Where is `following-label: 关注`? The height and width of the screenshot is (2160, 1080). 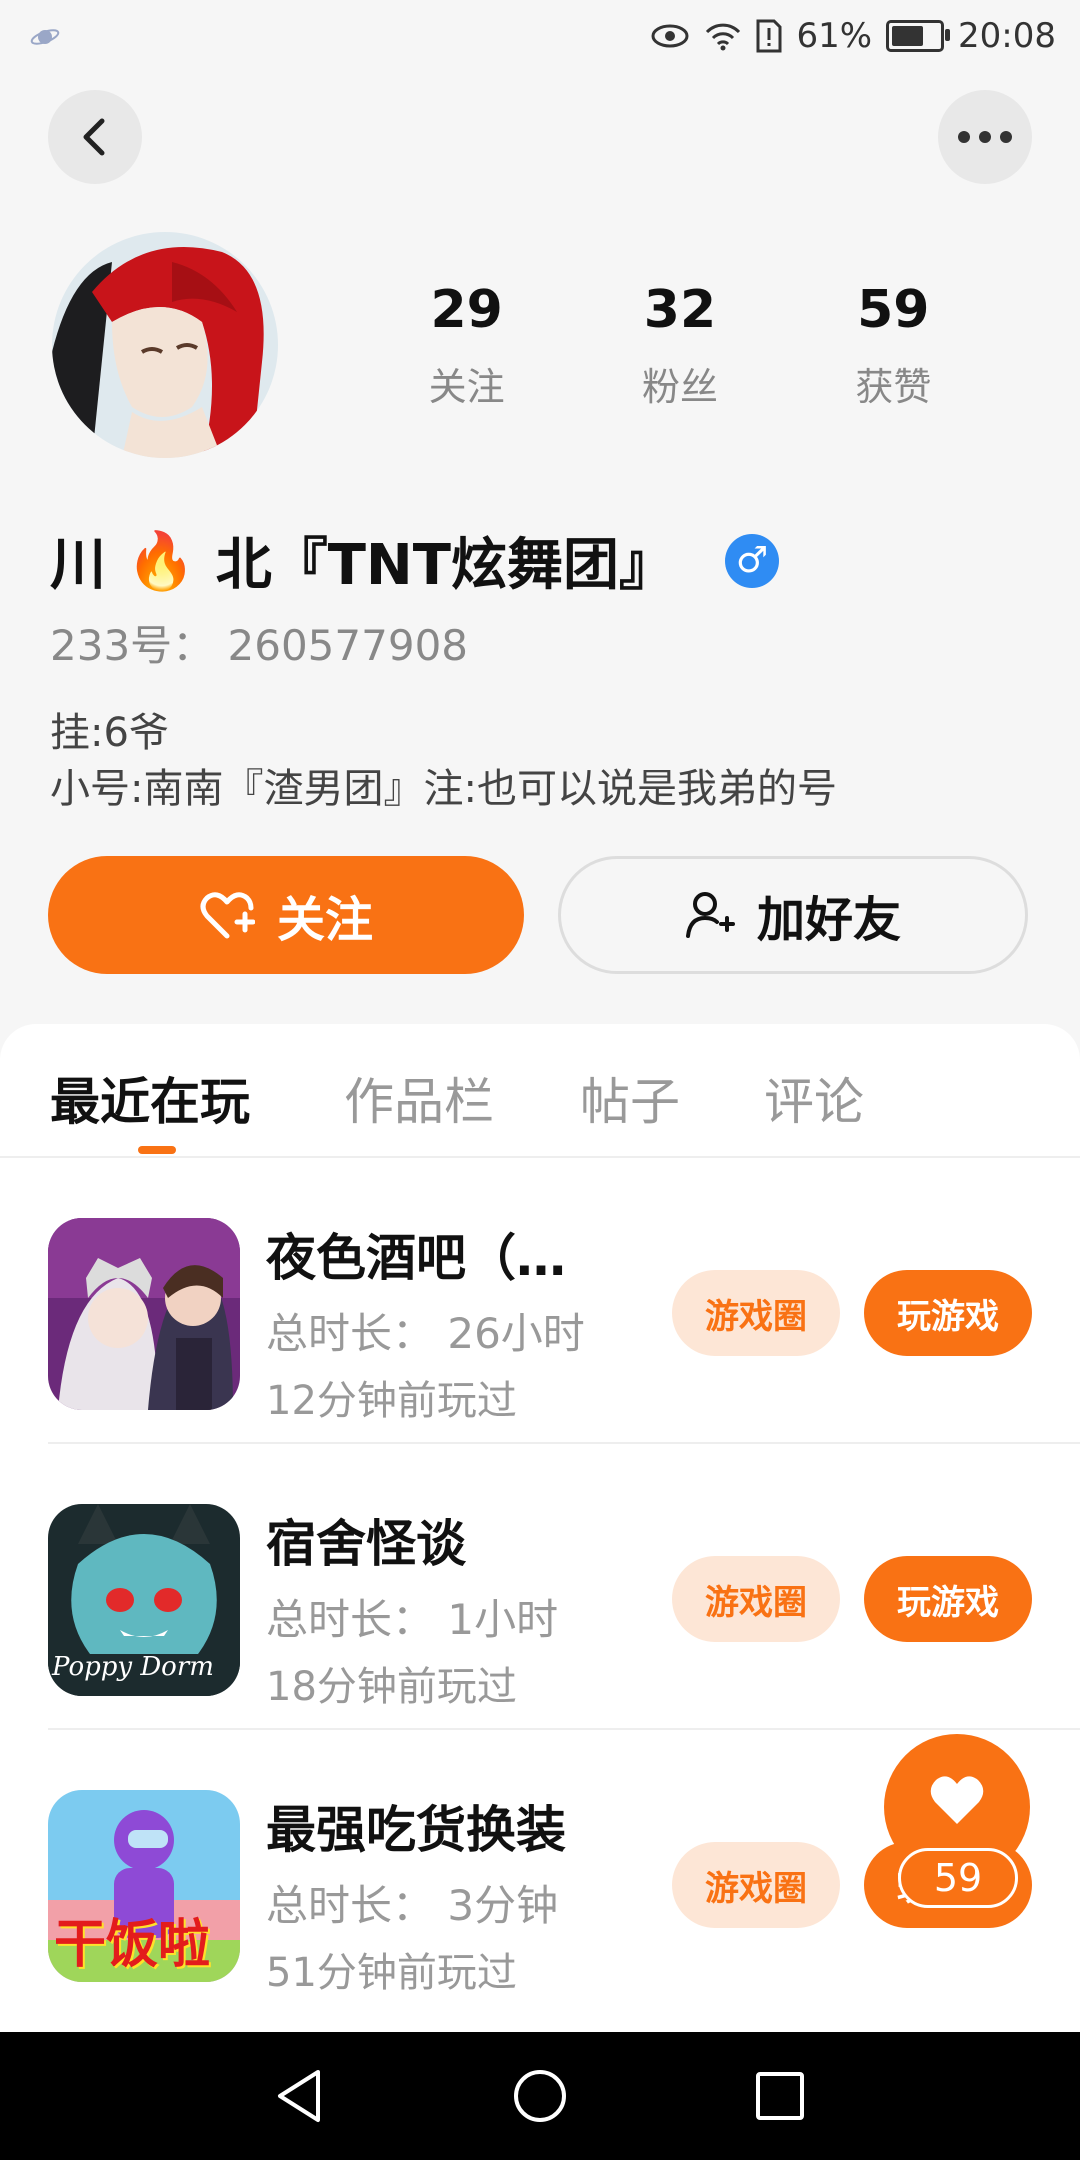 following-label: 关注 is located at coordinates (466, 387).